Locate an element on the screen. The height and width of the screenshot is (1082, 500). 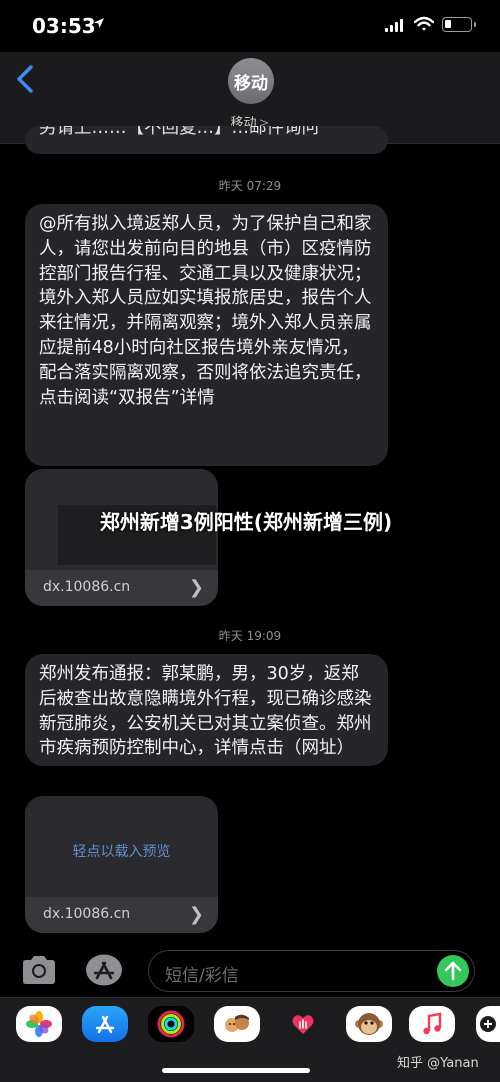
app-store-button-icon is located at coordinates (104, 970).